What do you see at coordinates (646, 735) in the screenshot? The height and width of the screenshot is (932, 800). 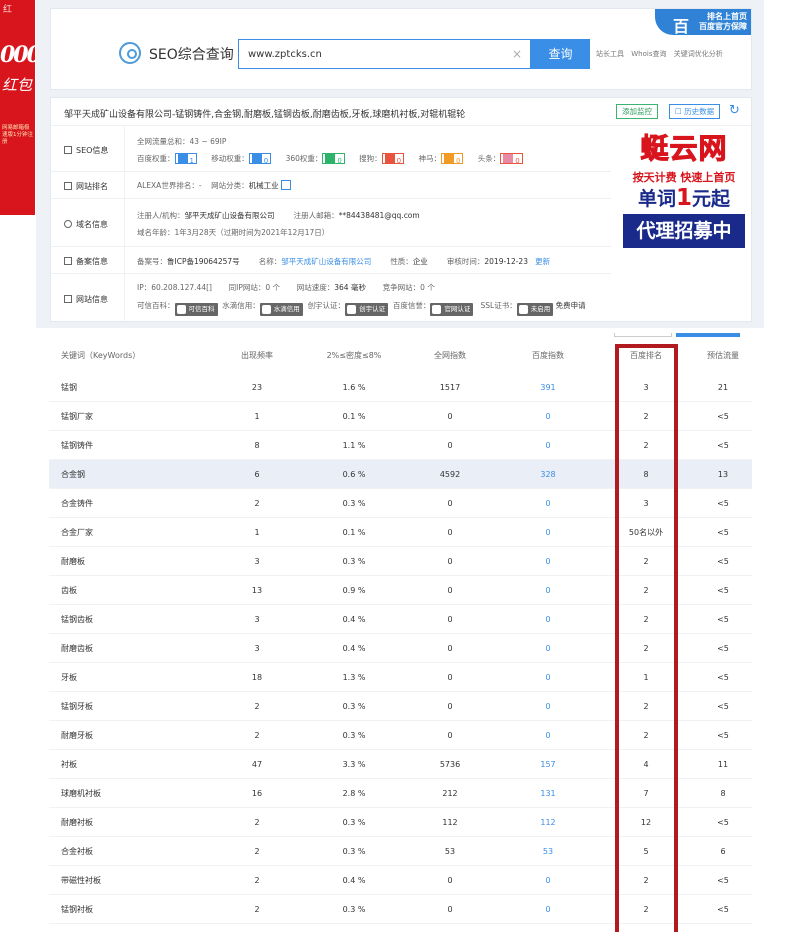 I see `cell-baidu-rank: 2` at bounding box center [646, 735].